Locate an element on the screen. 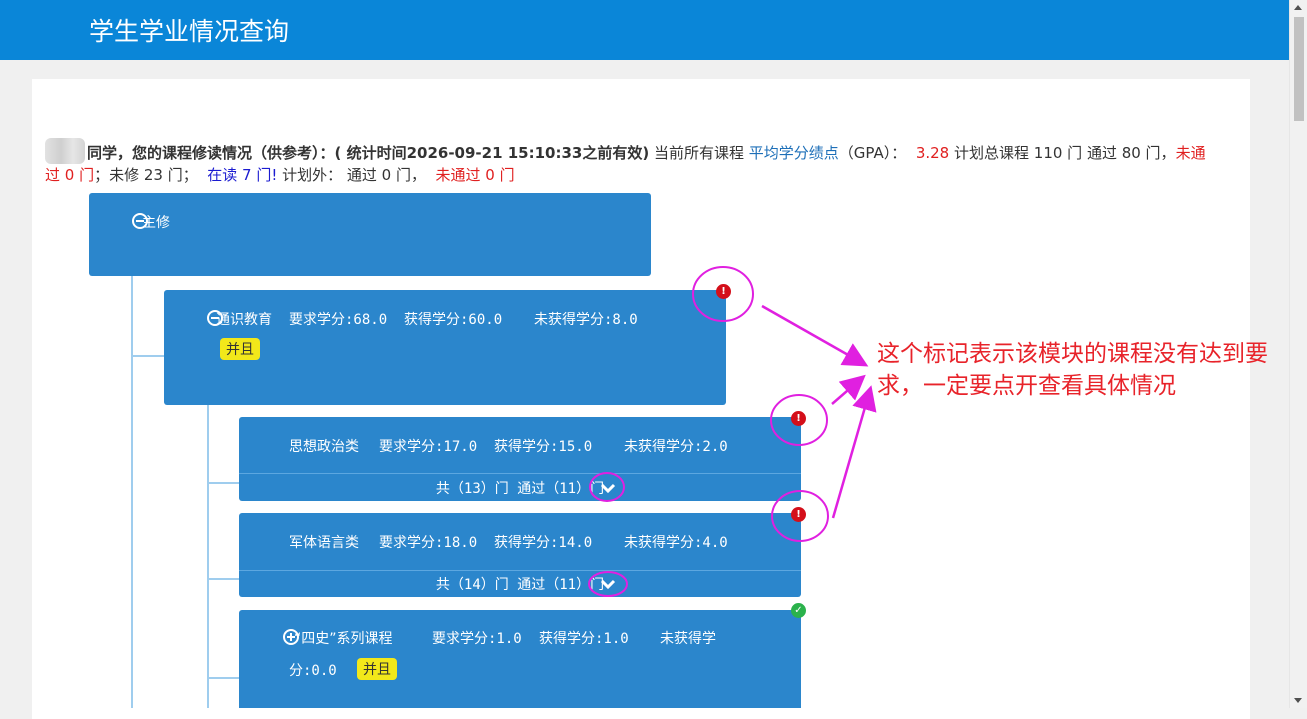 The width and height of the screenshot is (1307, 719). missing-credits: 未获得学分:2.0 is located at coordinates (676, 447).